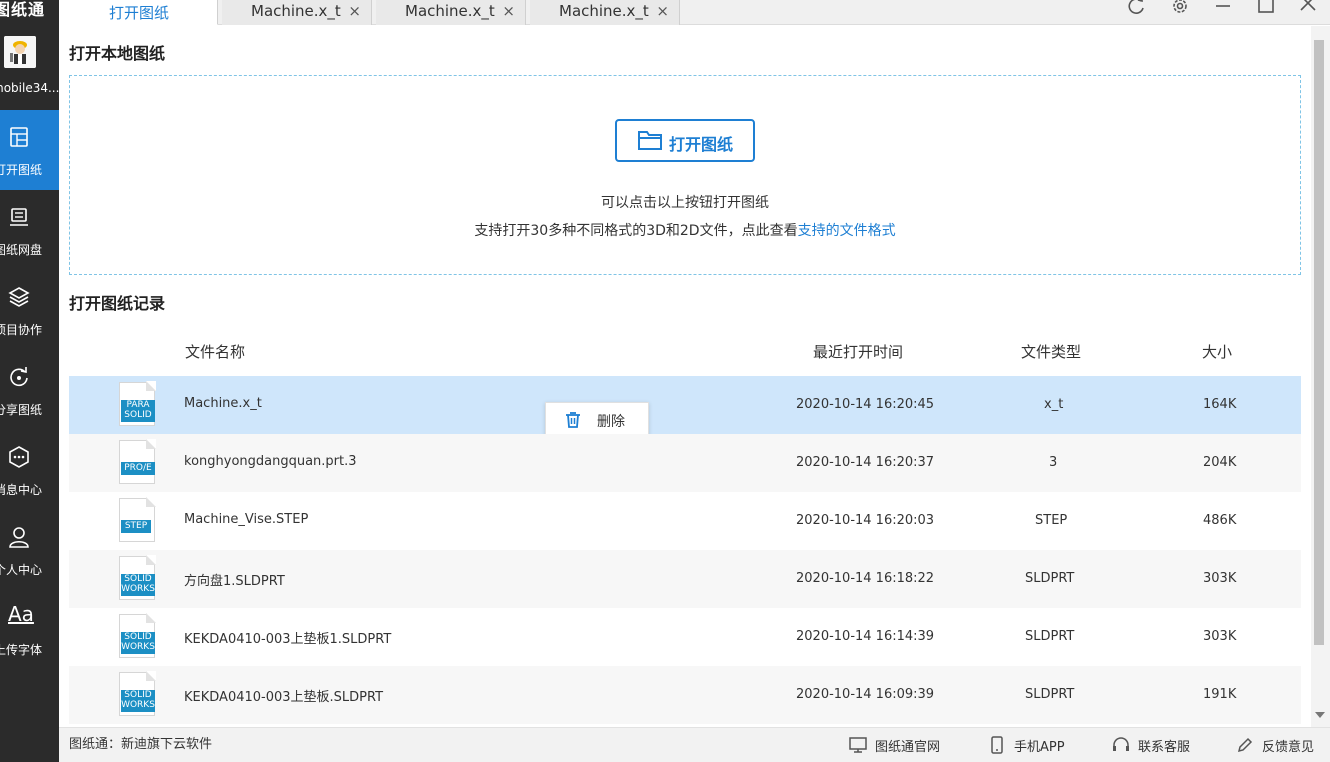 The image size is (1330, 762). What do you see at coordinates (137, 403) in the screenshot?
I see `parasolid-file-icon: PARA SOLID` at bounding box center [137, 403].